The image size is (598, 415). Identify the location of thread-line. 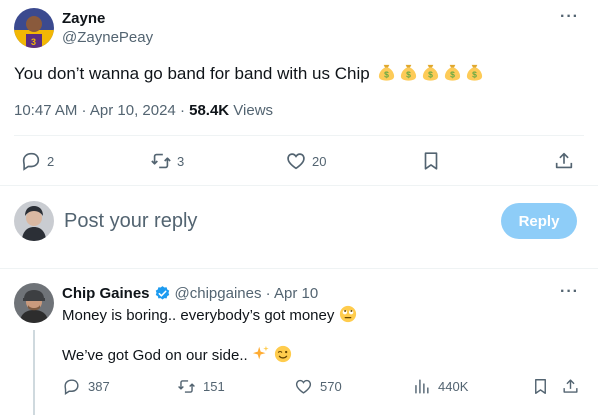
(34, 372).